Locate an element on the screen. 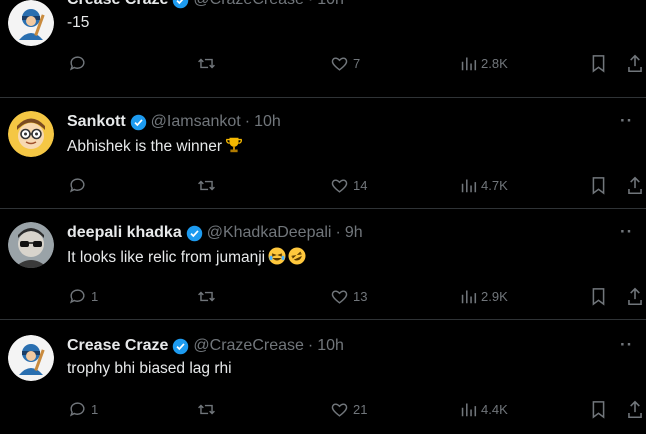 This screenshot has width=646, height=434. action-bar: 7 2.8K is located at coordinates (323, 63).